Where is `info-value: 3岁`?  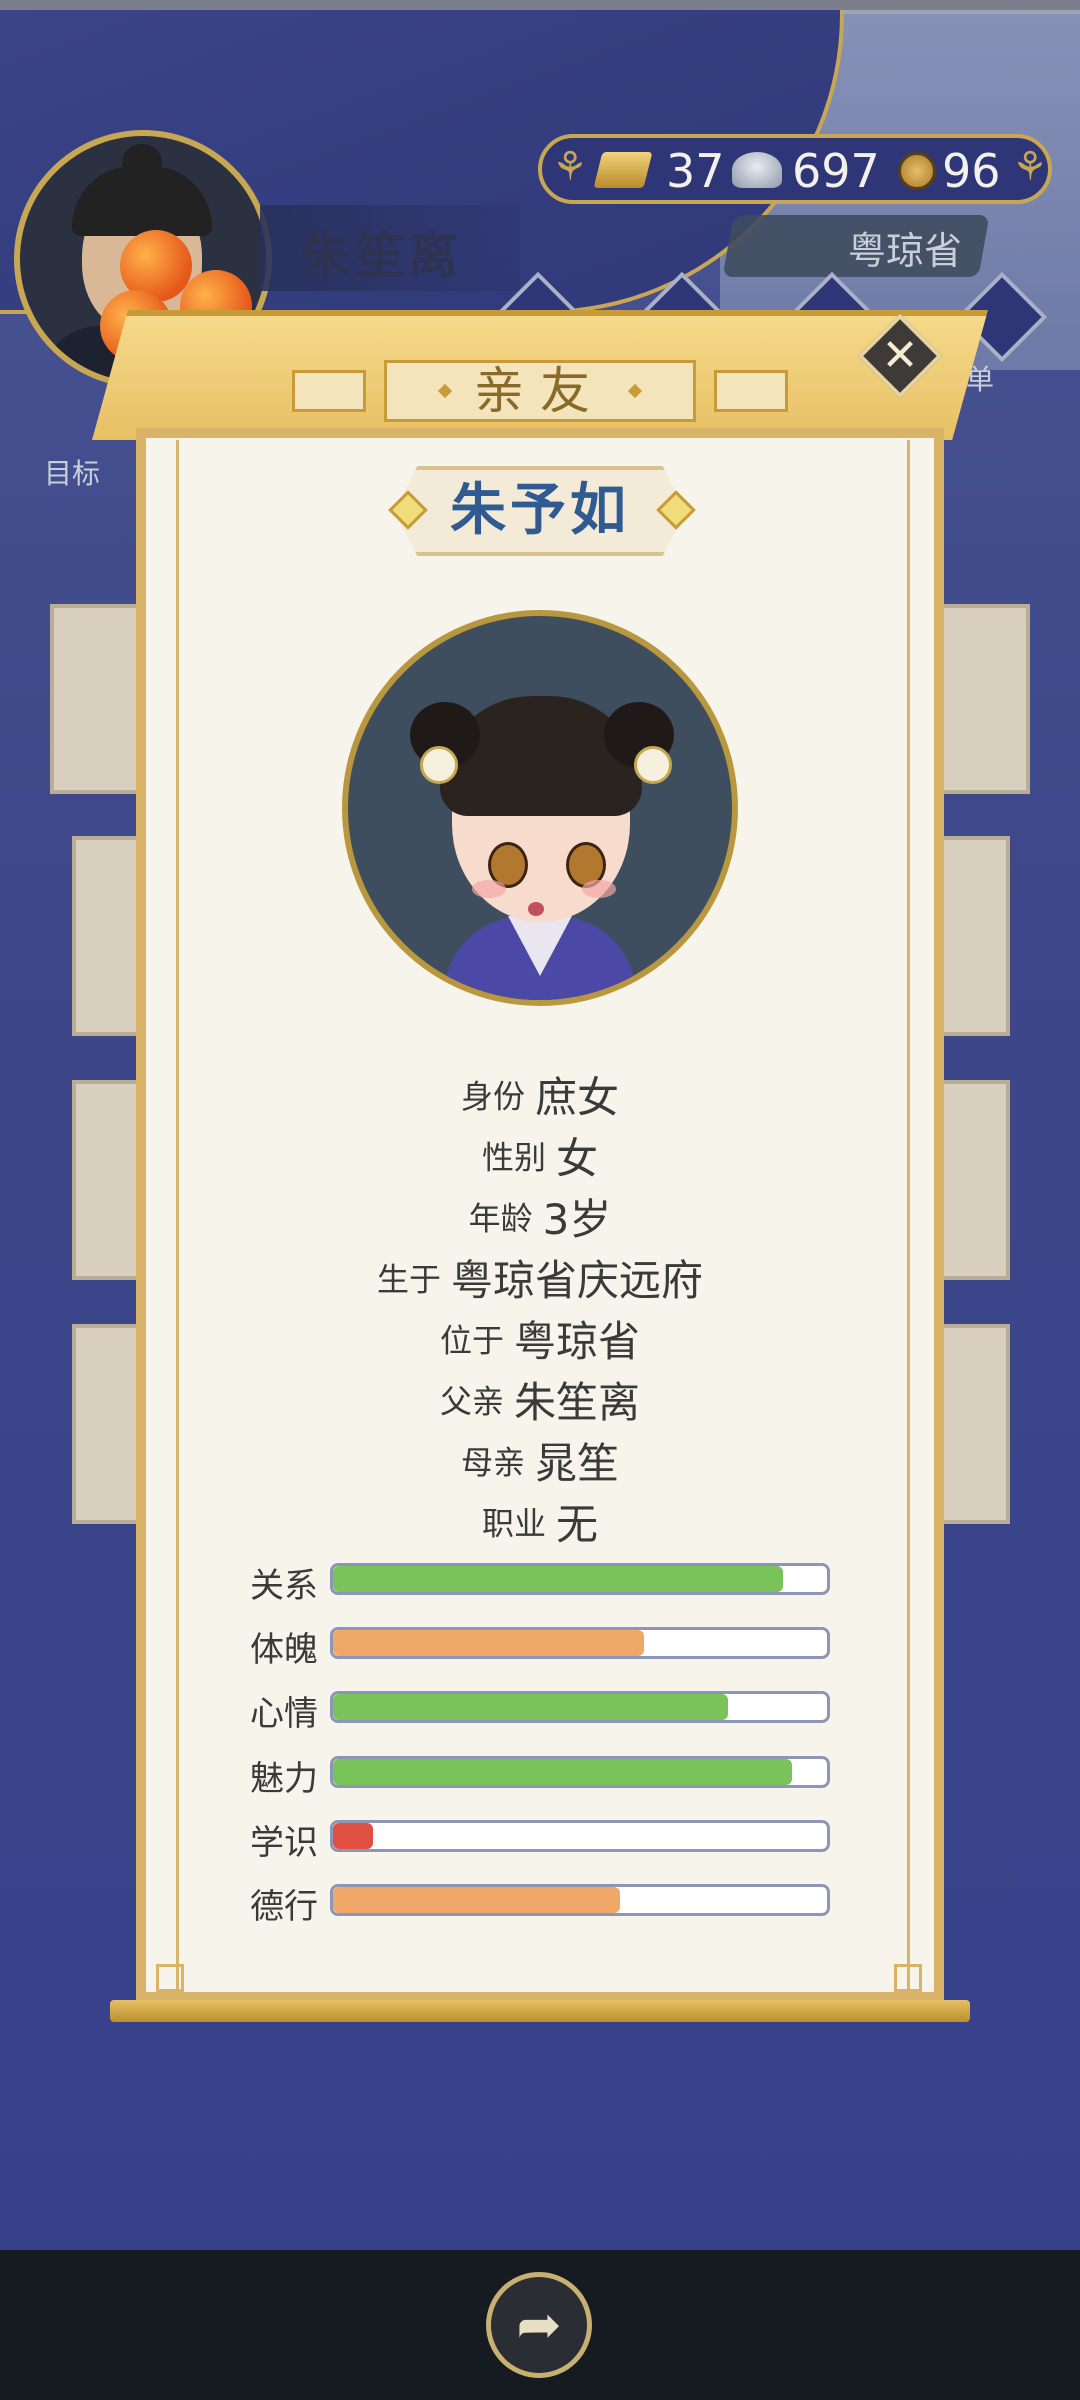 info-value: 3岁 is located at coordinates (577, 1219).